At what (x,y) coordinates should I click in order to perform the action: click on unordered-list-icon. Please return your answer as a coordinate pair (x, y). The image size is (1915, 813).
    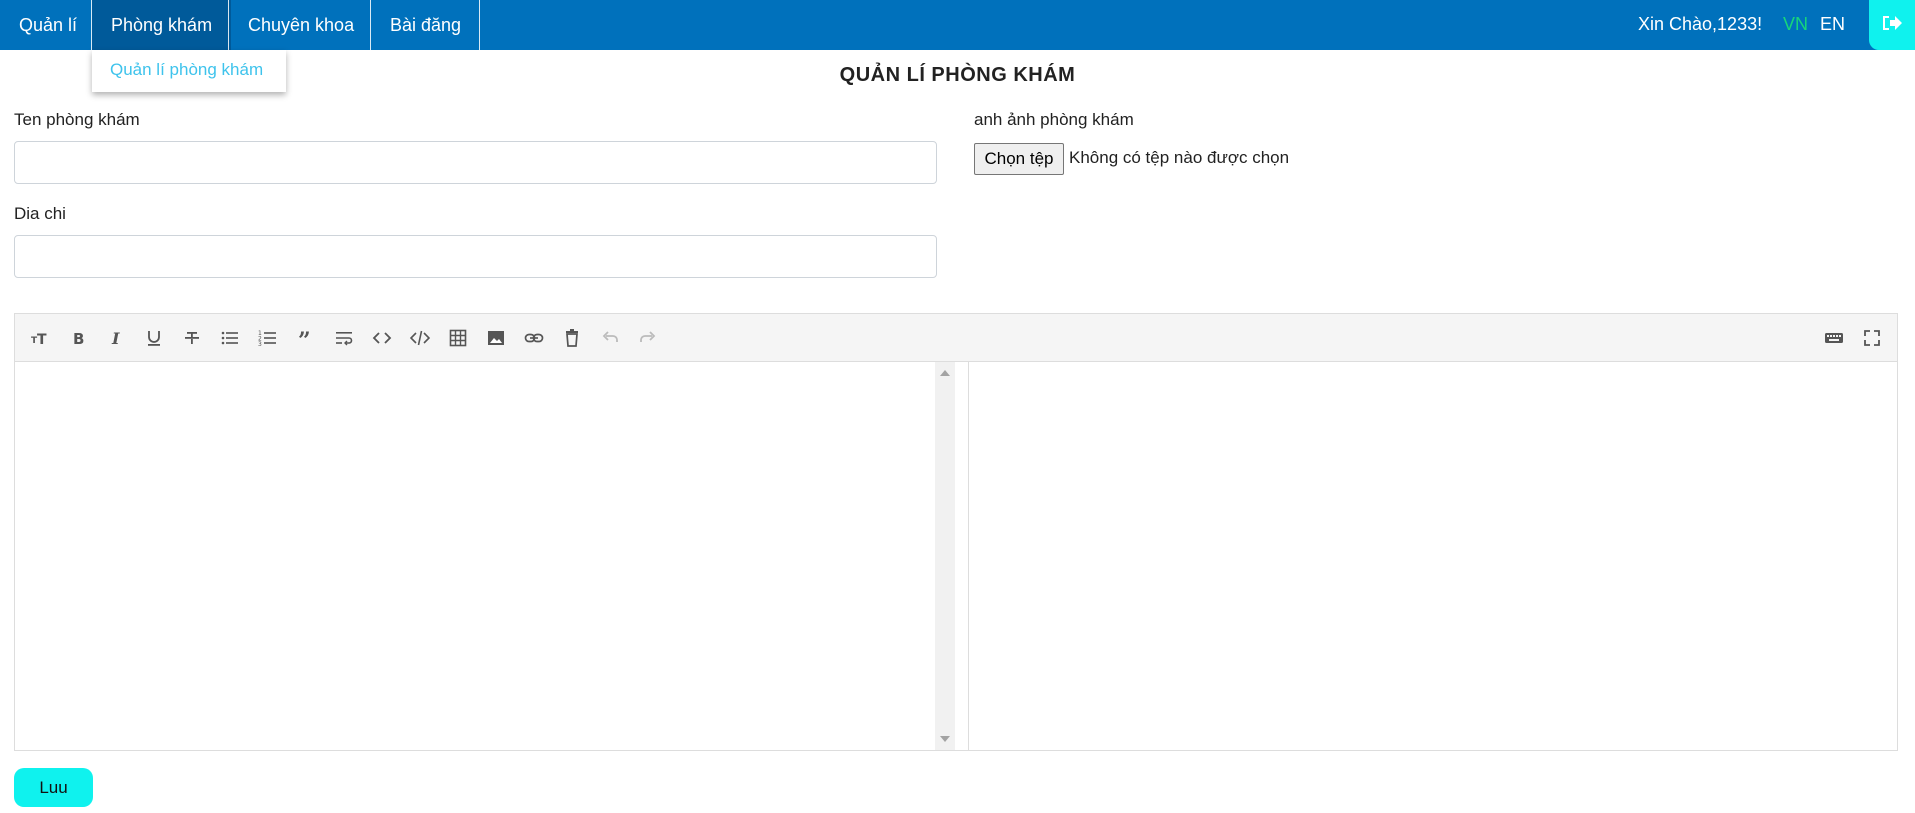
    Looking at the image, I should click on (230, 338).